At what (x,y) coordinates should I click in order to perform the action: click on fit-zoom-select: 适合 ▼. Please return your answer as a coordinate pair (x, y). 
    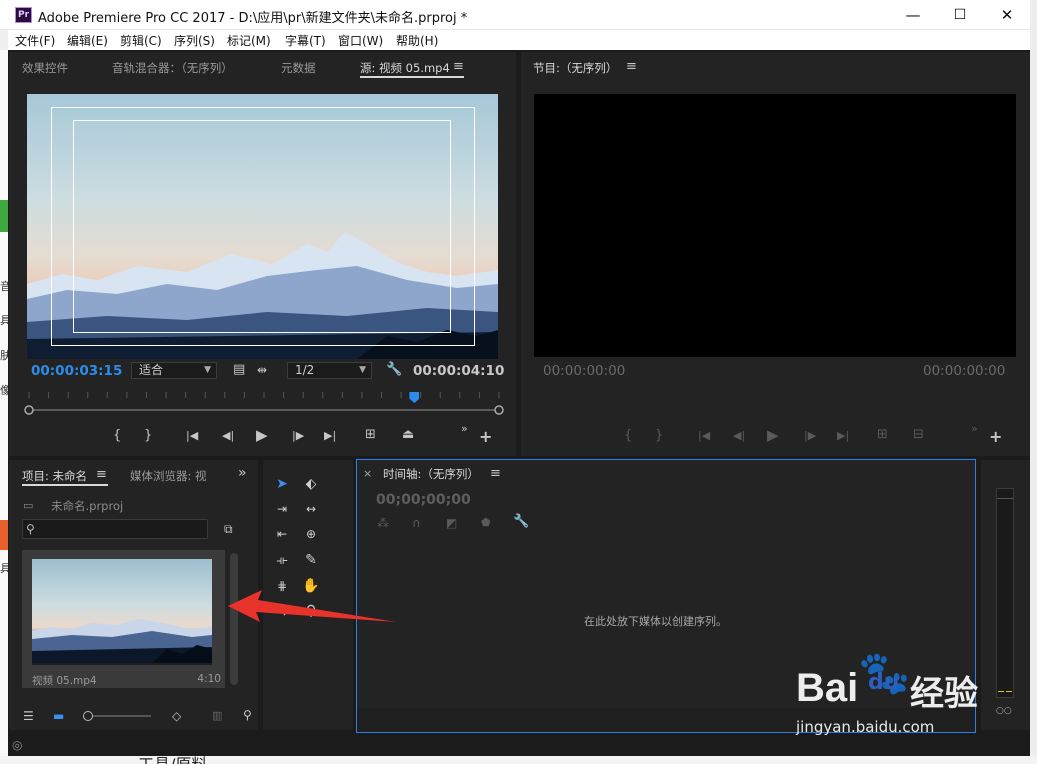
    Looking at the image, I should click on (174, 370).